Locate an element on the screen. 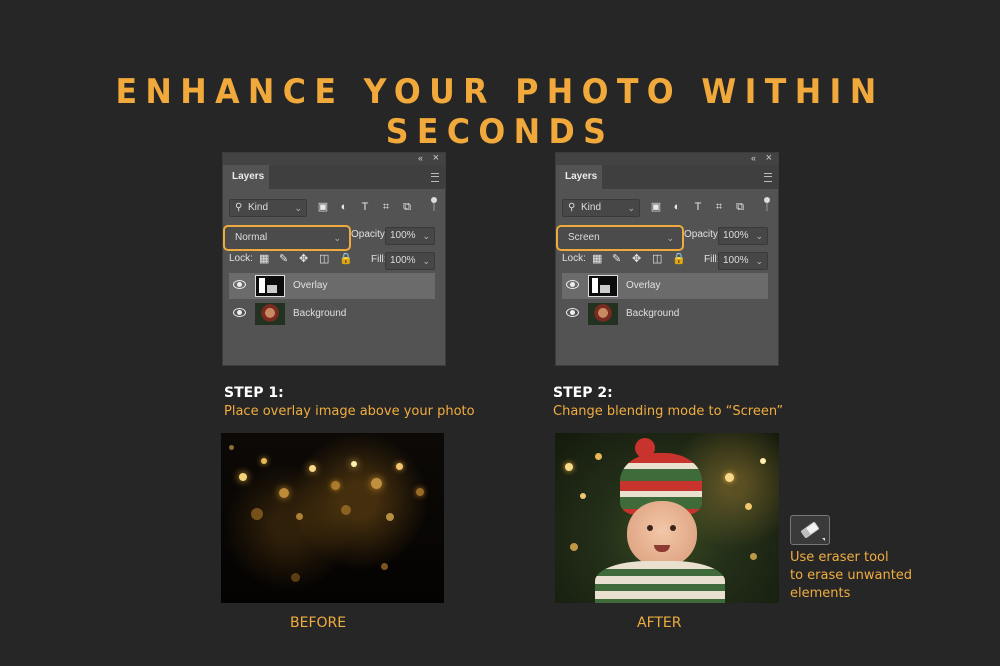 This screenshot has height=666, width=1000. striped-sweater is located at coordinates (660, 582).